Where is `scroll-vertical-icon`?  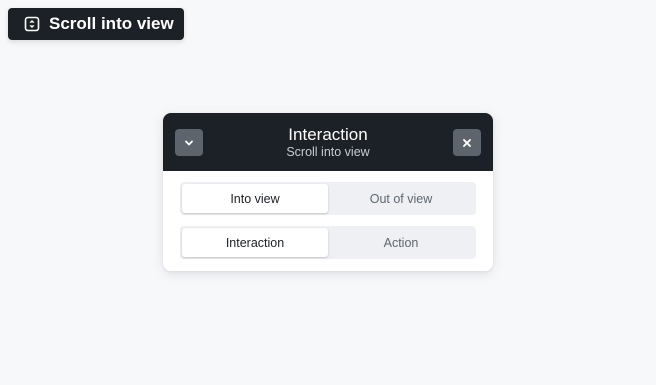 scroll-vertical-icon is located at coordinates (32, 24).